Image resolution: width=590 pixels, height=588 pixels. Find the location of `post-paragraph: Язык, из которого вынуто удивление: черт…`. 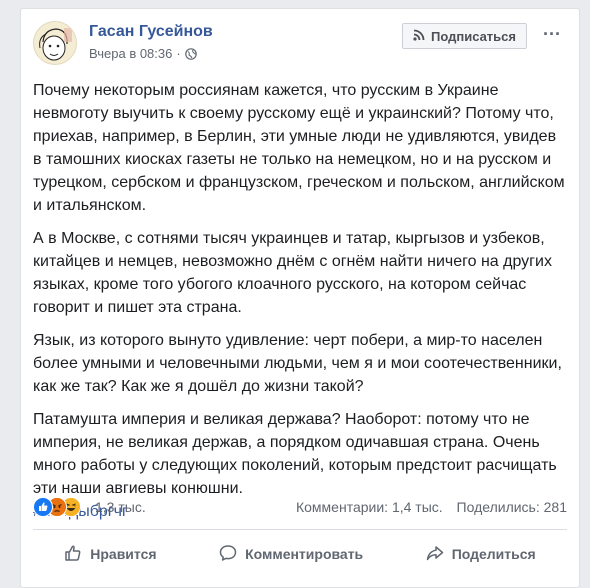

post-paragraph: Язык, из которого вынуто удивление: черт… is located at coordinates (297, 363).